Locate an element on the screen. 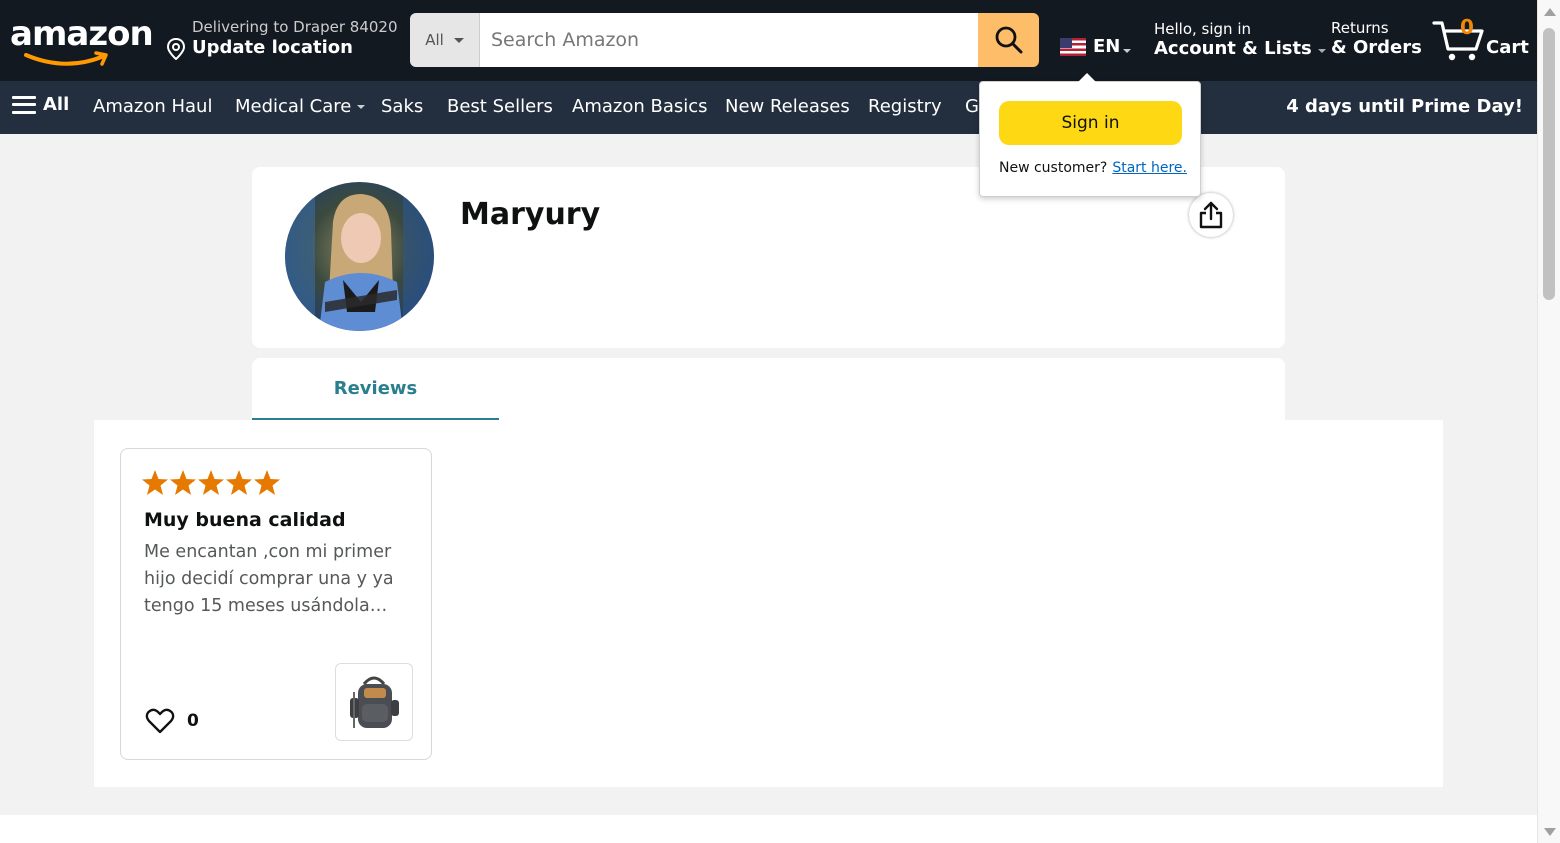 The image size is (1560, 843). product-thumbnail is located at coordinates (374, 702).